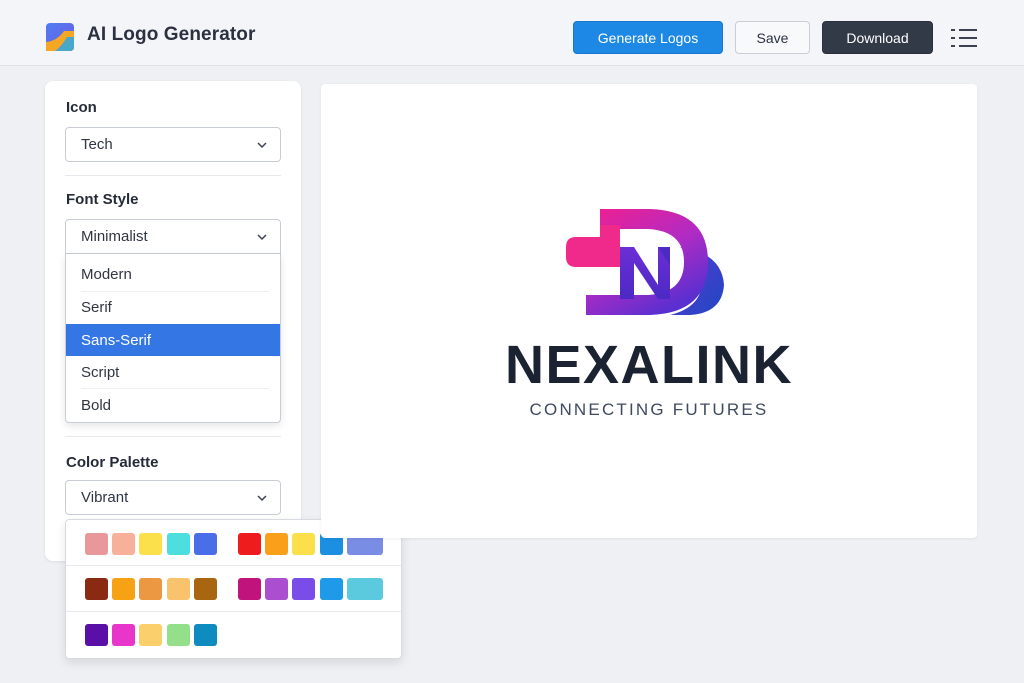 Image resolution: width=1024 pixels, height=683 pixels. Describe the element at coordinates (114, 236) in the screenshot. I see `font-style-select-value: Minimalist` at that location.